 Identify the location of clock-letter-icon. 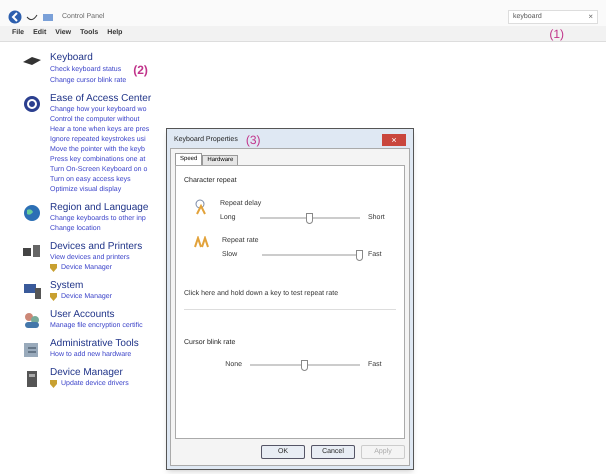
(201, 206).